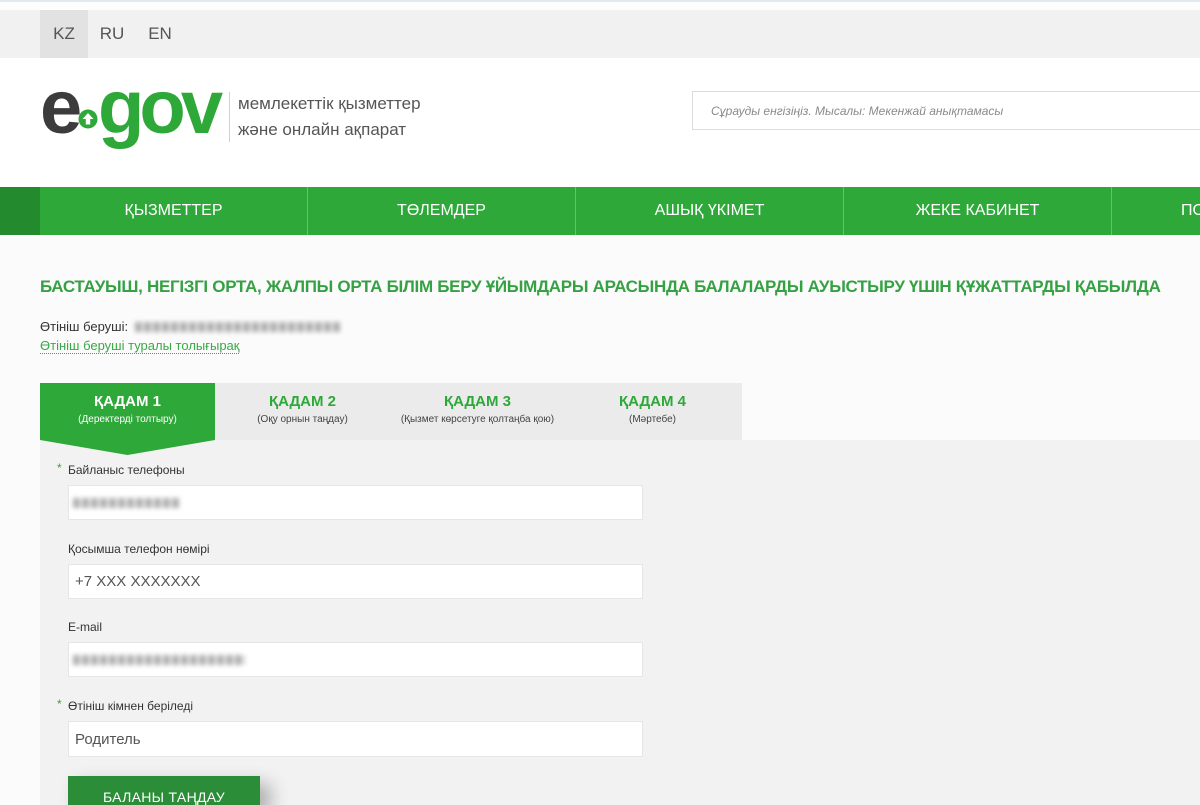 This screenshot has height=805, width=1200. I want to click on select-child-button: БАЛАНЫ ТАҢДАУ, so click(164, 790).